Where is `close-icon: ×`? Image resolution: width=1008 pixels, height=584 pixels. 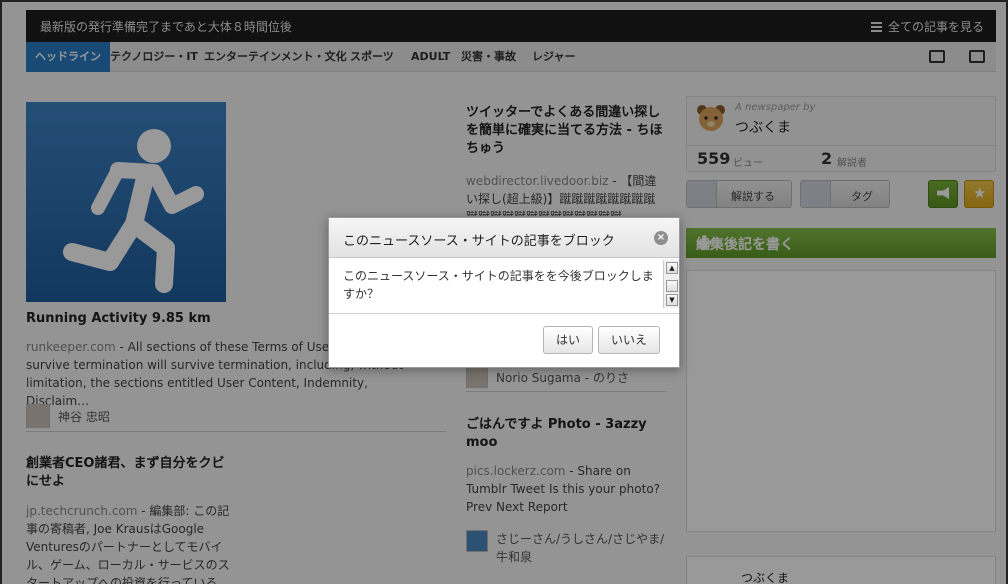 close-icon: × is located at coordinates (661, 238).